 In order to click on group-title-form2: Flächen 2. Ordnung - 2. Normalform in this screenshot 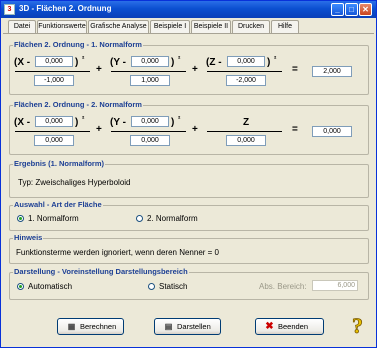, I will do `click(78, 104)`.